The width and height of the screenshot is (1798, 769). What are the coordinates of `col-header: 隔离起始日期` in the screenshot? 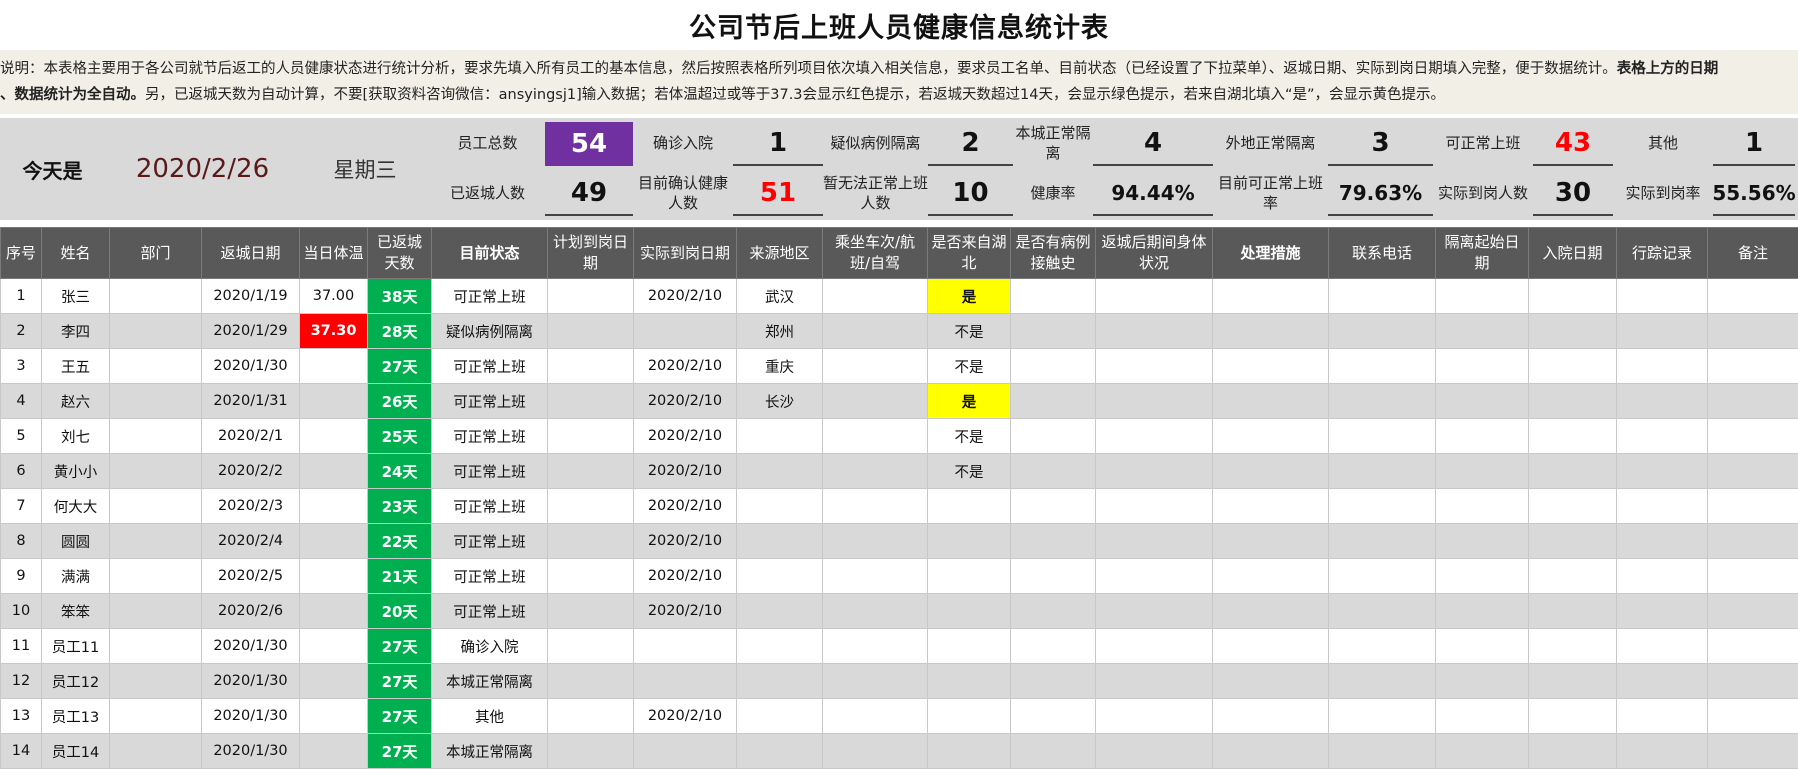 It's located at (1482, 253).